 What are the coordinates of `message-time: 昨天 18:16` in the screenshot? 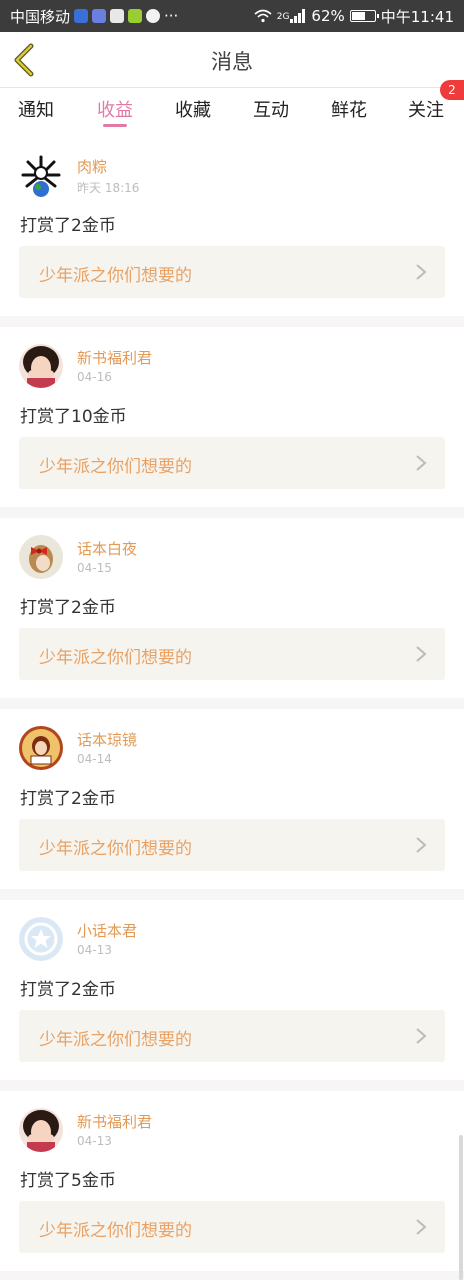 It's located at (108, 188).